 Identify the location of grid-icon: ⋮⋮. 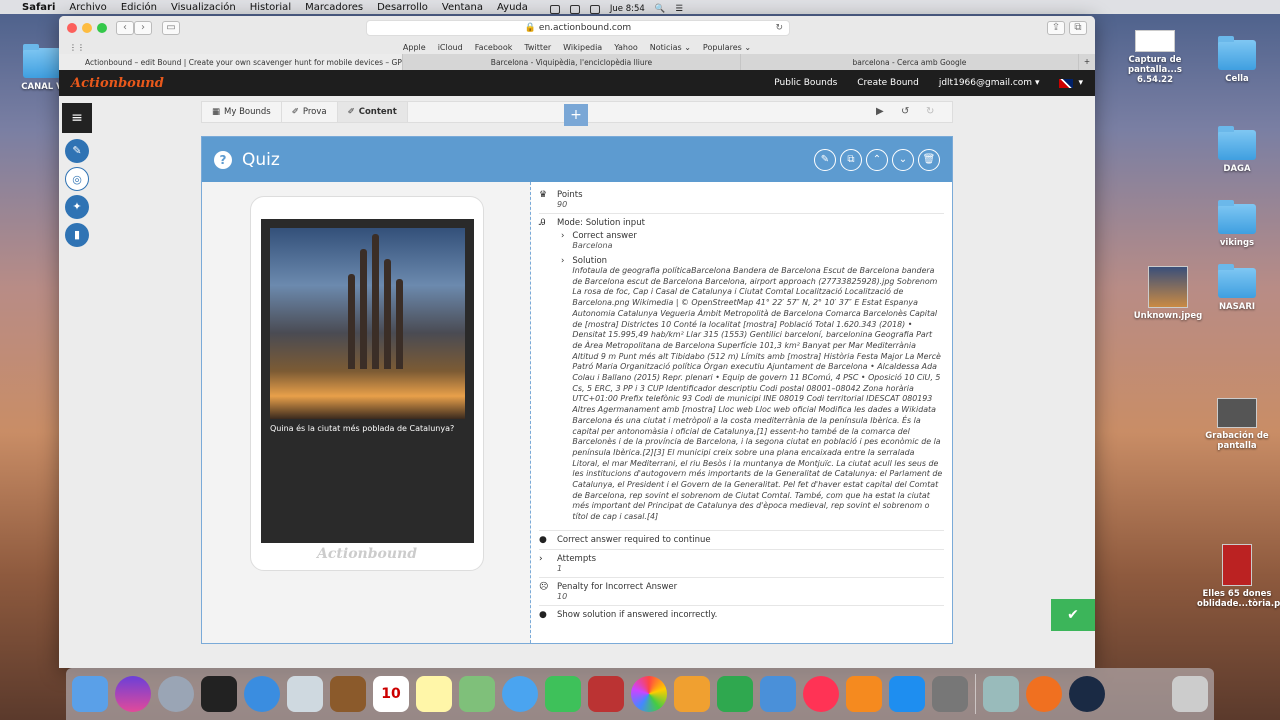
(77, 47).